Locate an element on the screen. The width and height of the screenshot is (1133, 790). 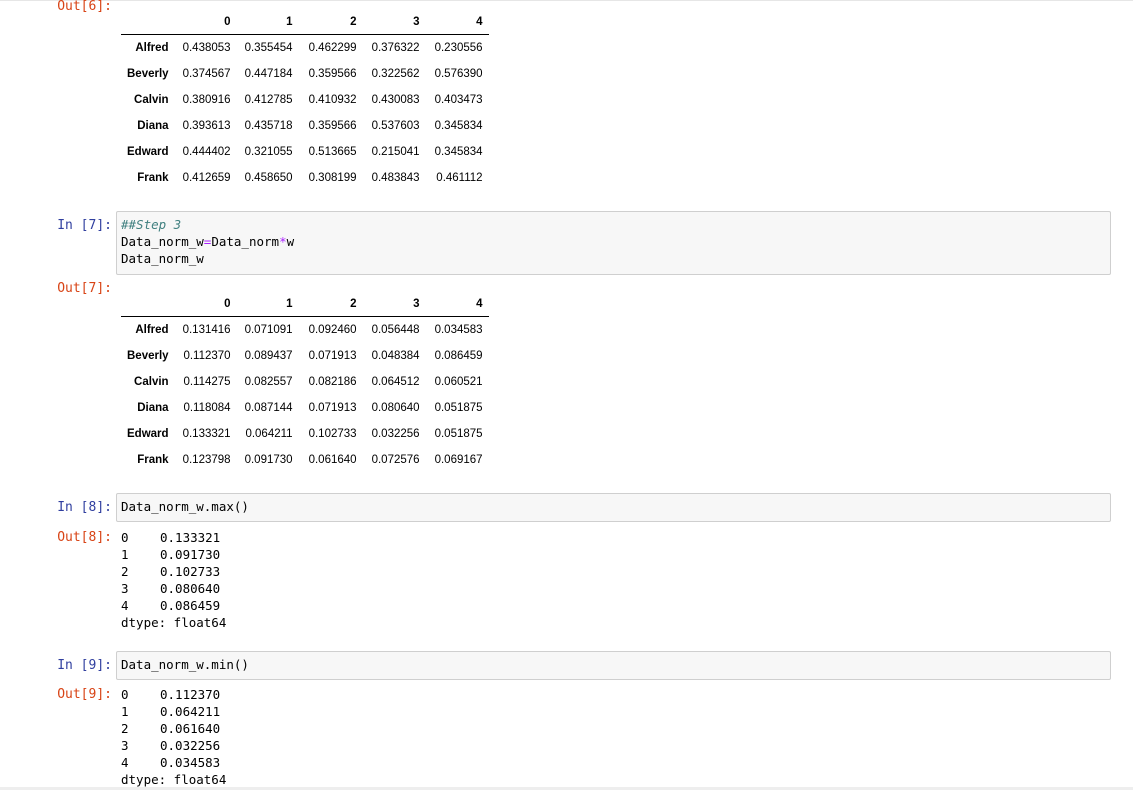
table-cell: 0.064211 is located at coordinates (269, 434).